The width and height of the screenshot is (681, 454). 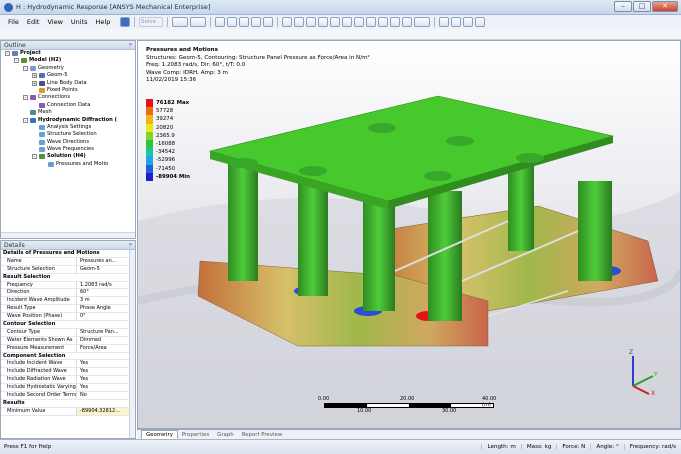 I want to click on details-row: Structure Selection Geom-5, so click(x=65, y=269).